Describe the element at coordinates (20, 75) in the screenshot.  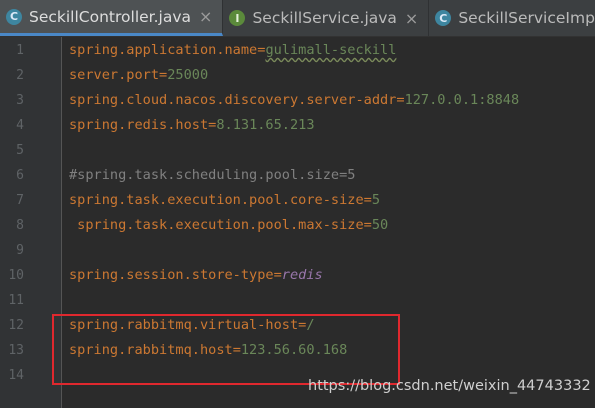
I see `line-number: 2` at that location.